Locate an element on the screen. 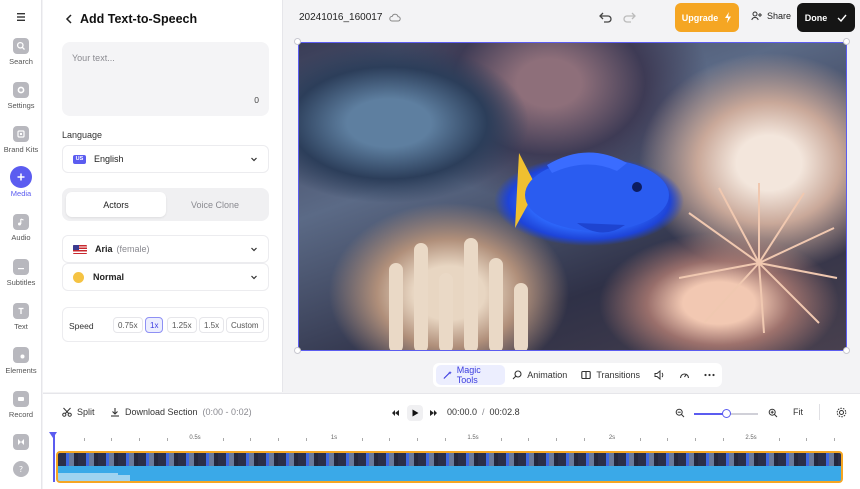  more-dots-icon is located at coordinates (709, 375).